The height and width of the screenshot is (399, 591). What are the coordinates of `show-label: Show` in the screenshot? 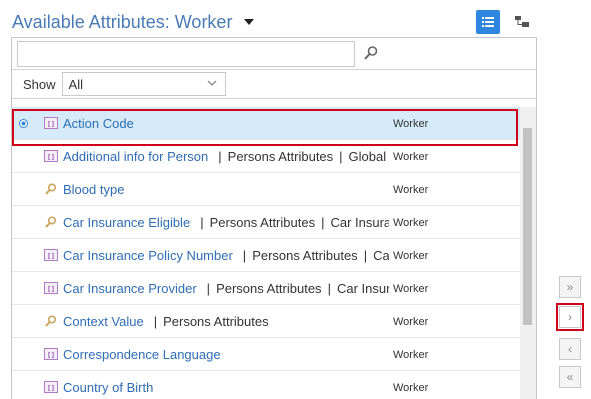 It's located at (39, 84).